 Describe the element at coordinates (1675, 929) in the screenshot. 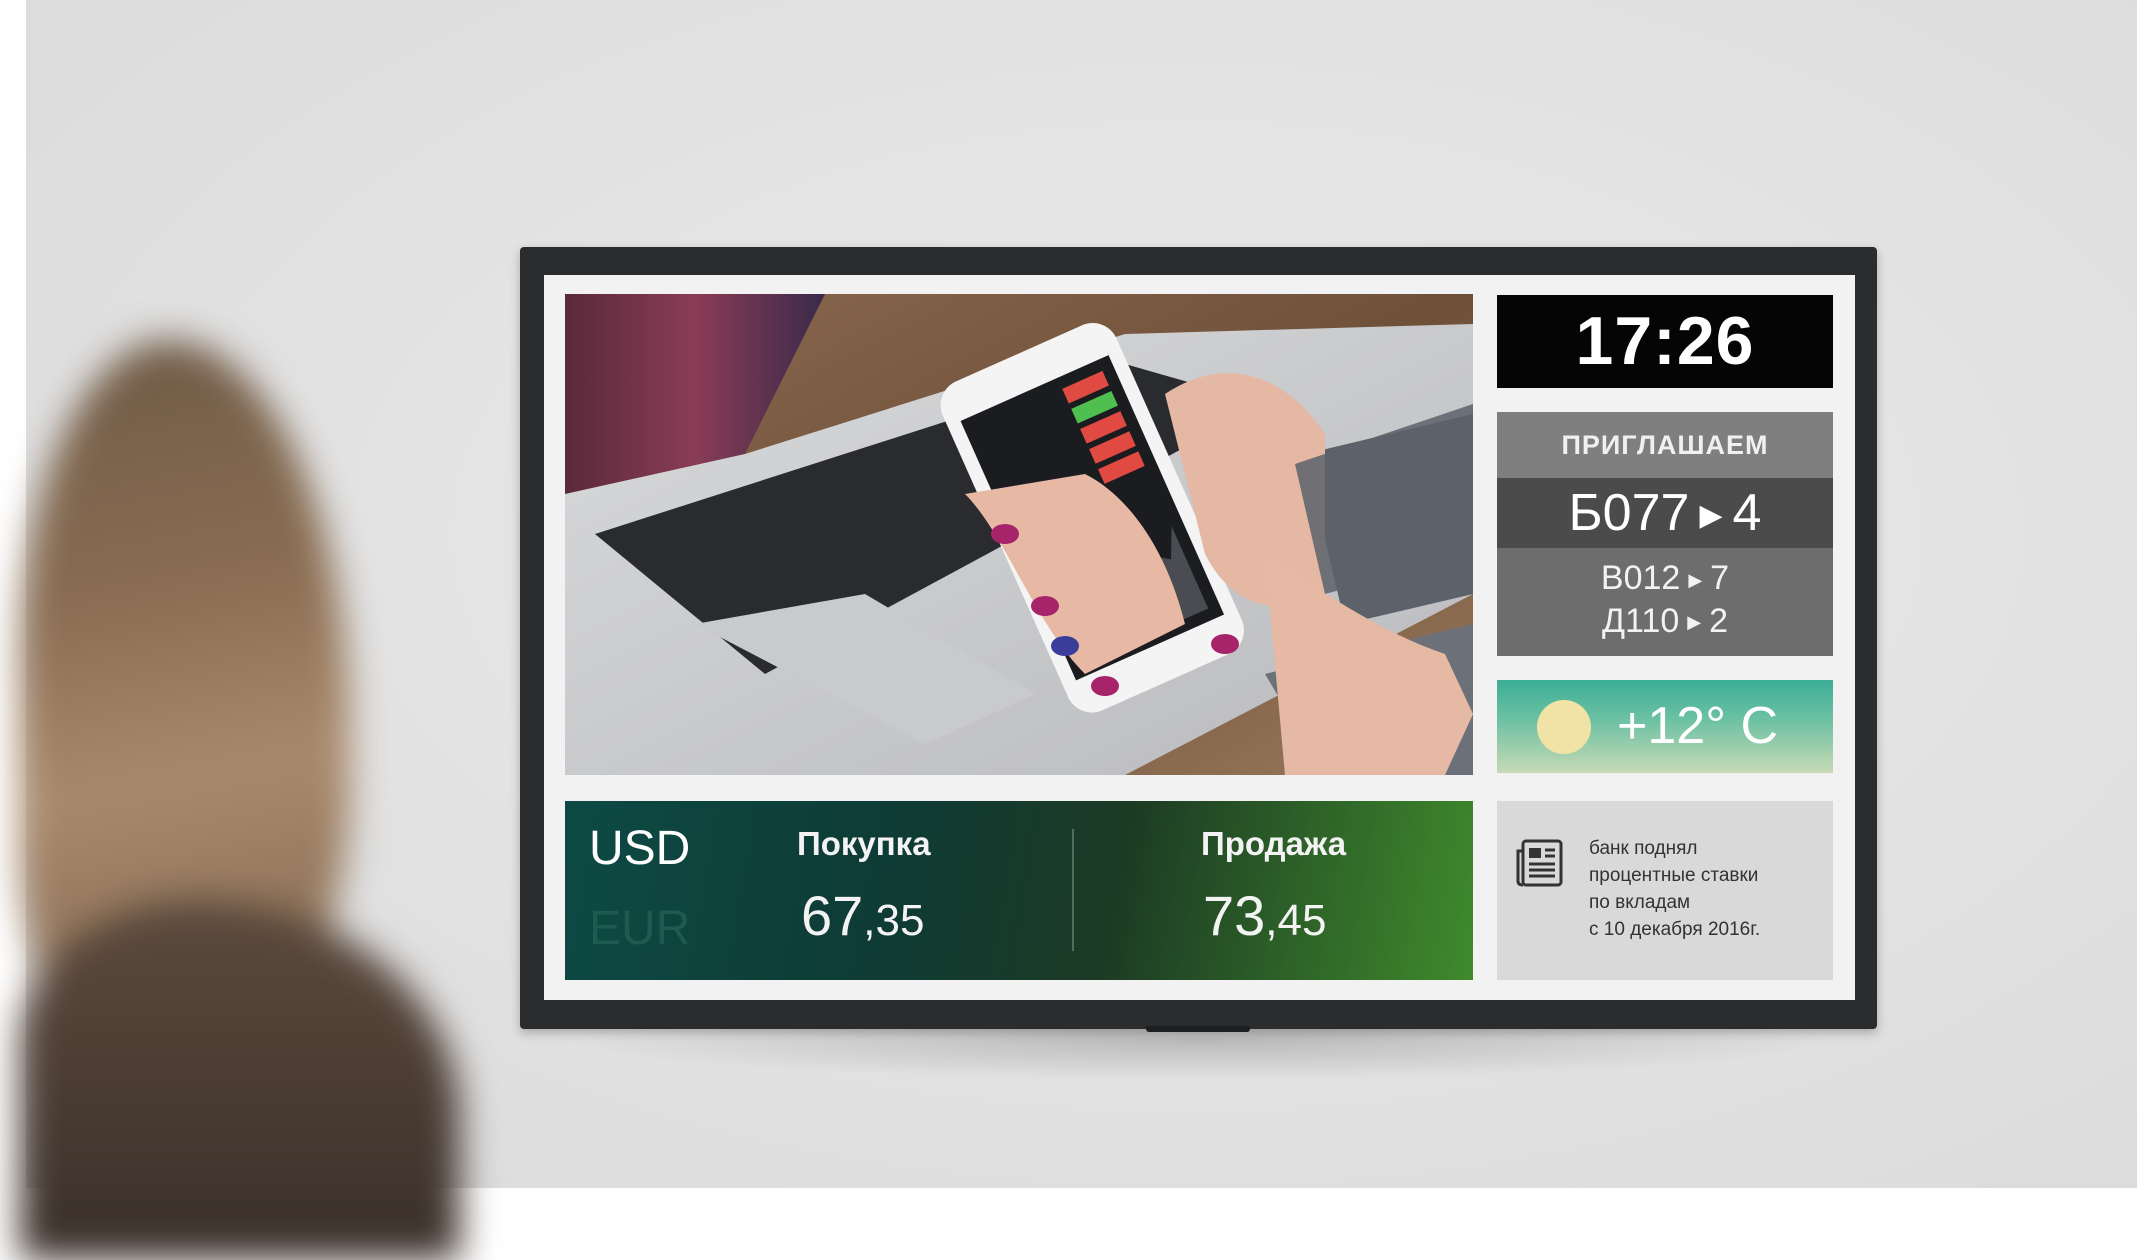

I see `news-line: с 10 декабря 2016г.` at that location.